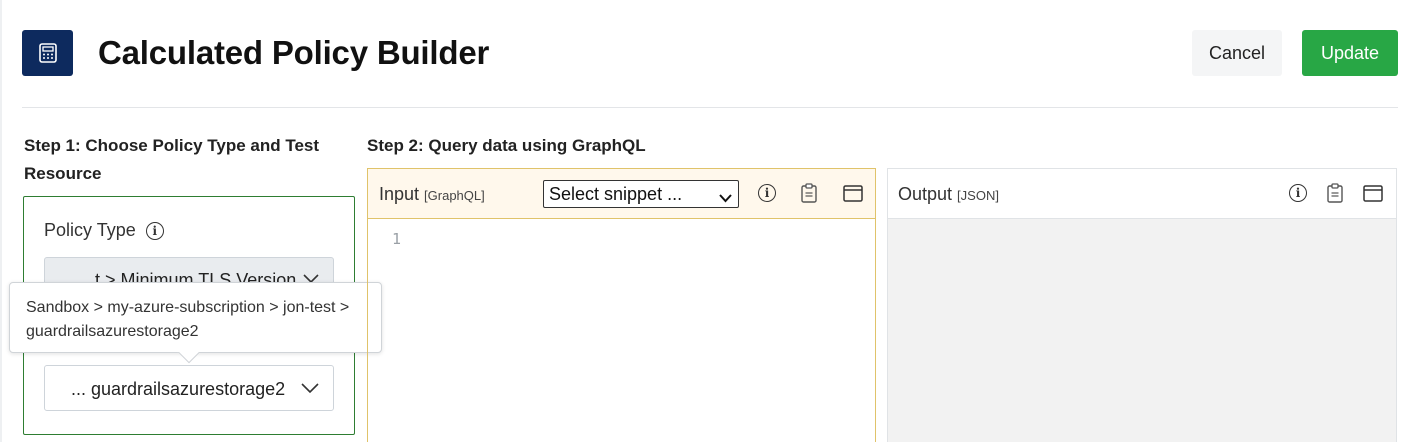  Describe the element at coordinates (925, 194) in the screenshot. I see `output-title: Output` at that location.